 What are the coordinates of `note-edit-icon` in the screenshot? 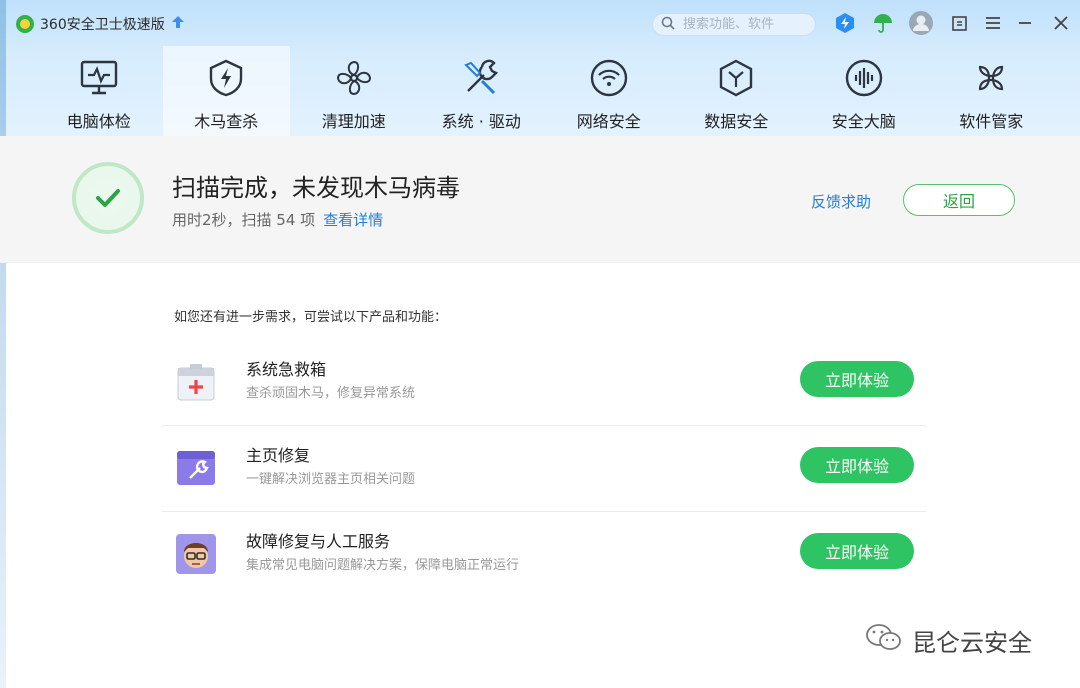 It's located at (960, 23).